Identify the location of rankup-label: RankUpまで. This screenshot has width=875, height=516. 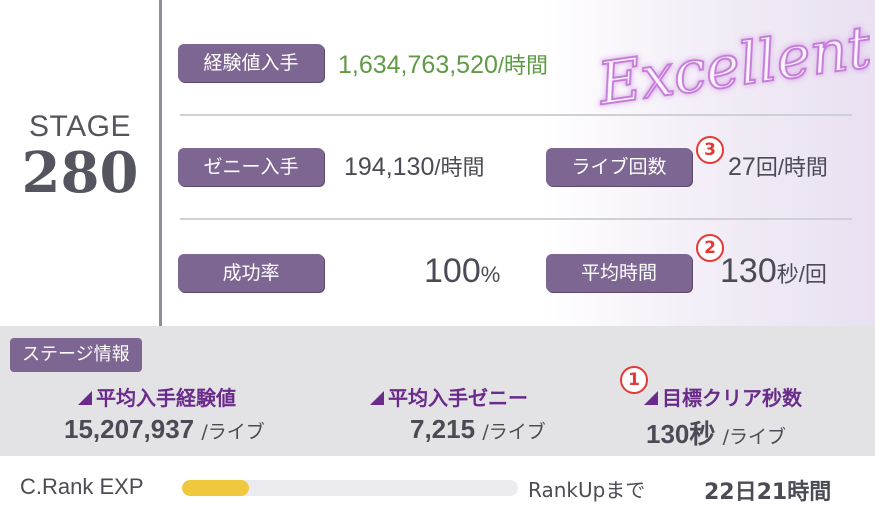
(587, 490).